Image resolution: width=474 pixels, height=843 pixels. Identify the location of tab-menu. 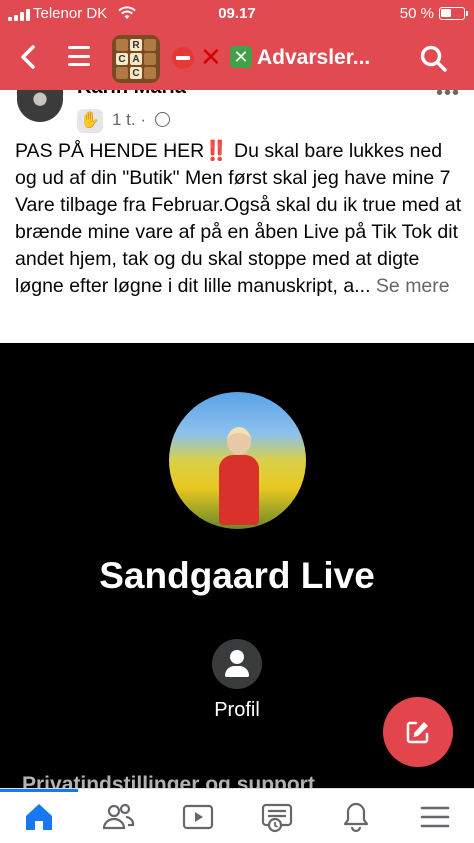
(435, 817).